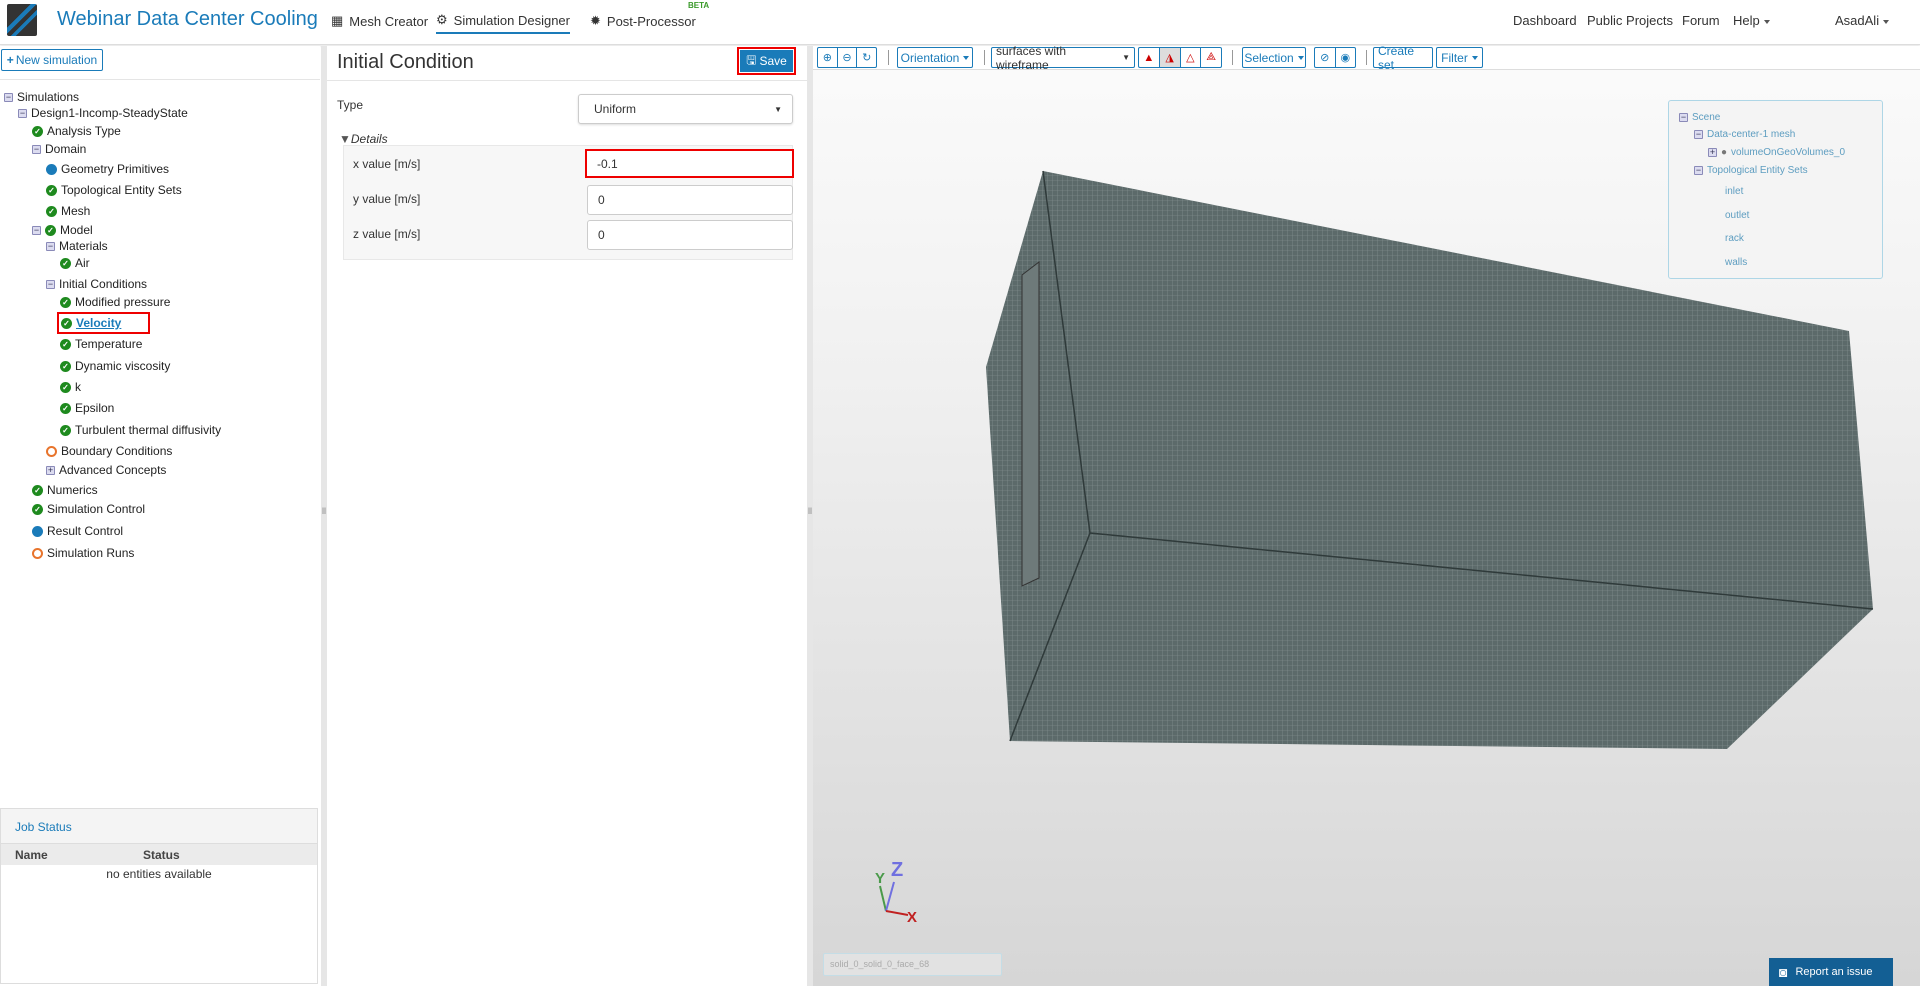  I want to click on tree-item-label: Numerics, so click(72, 490).